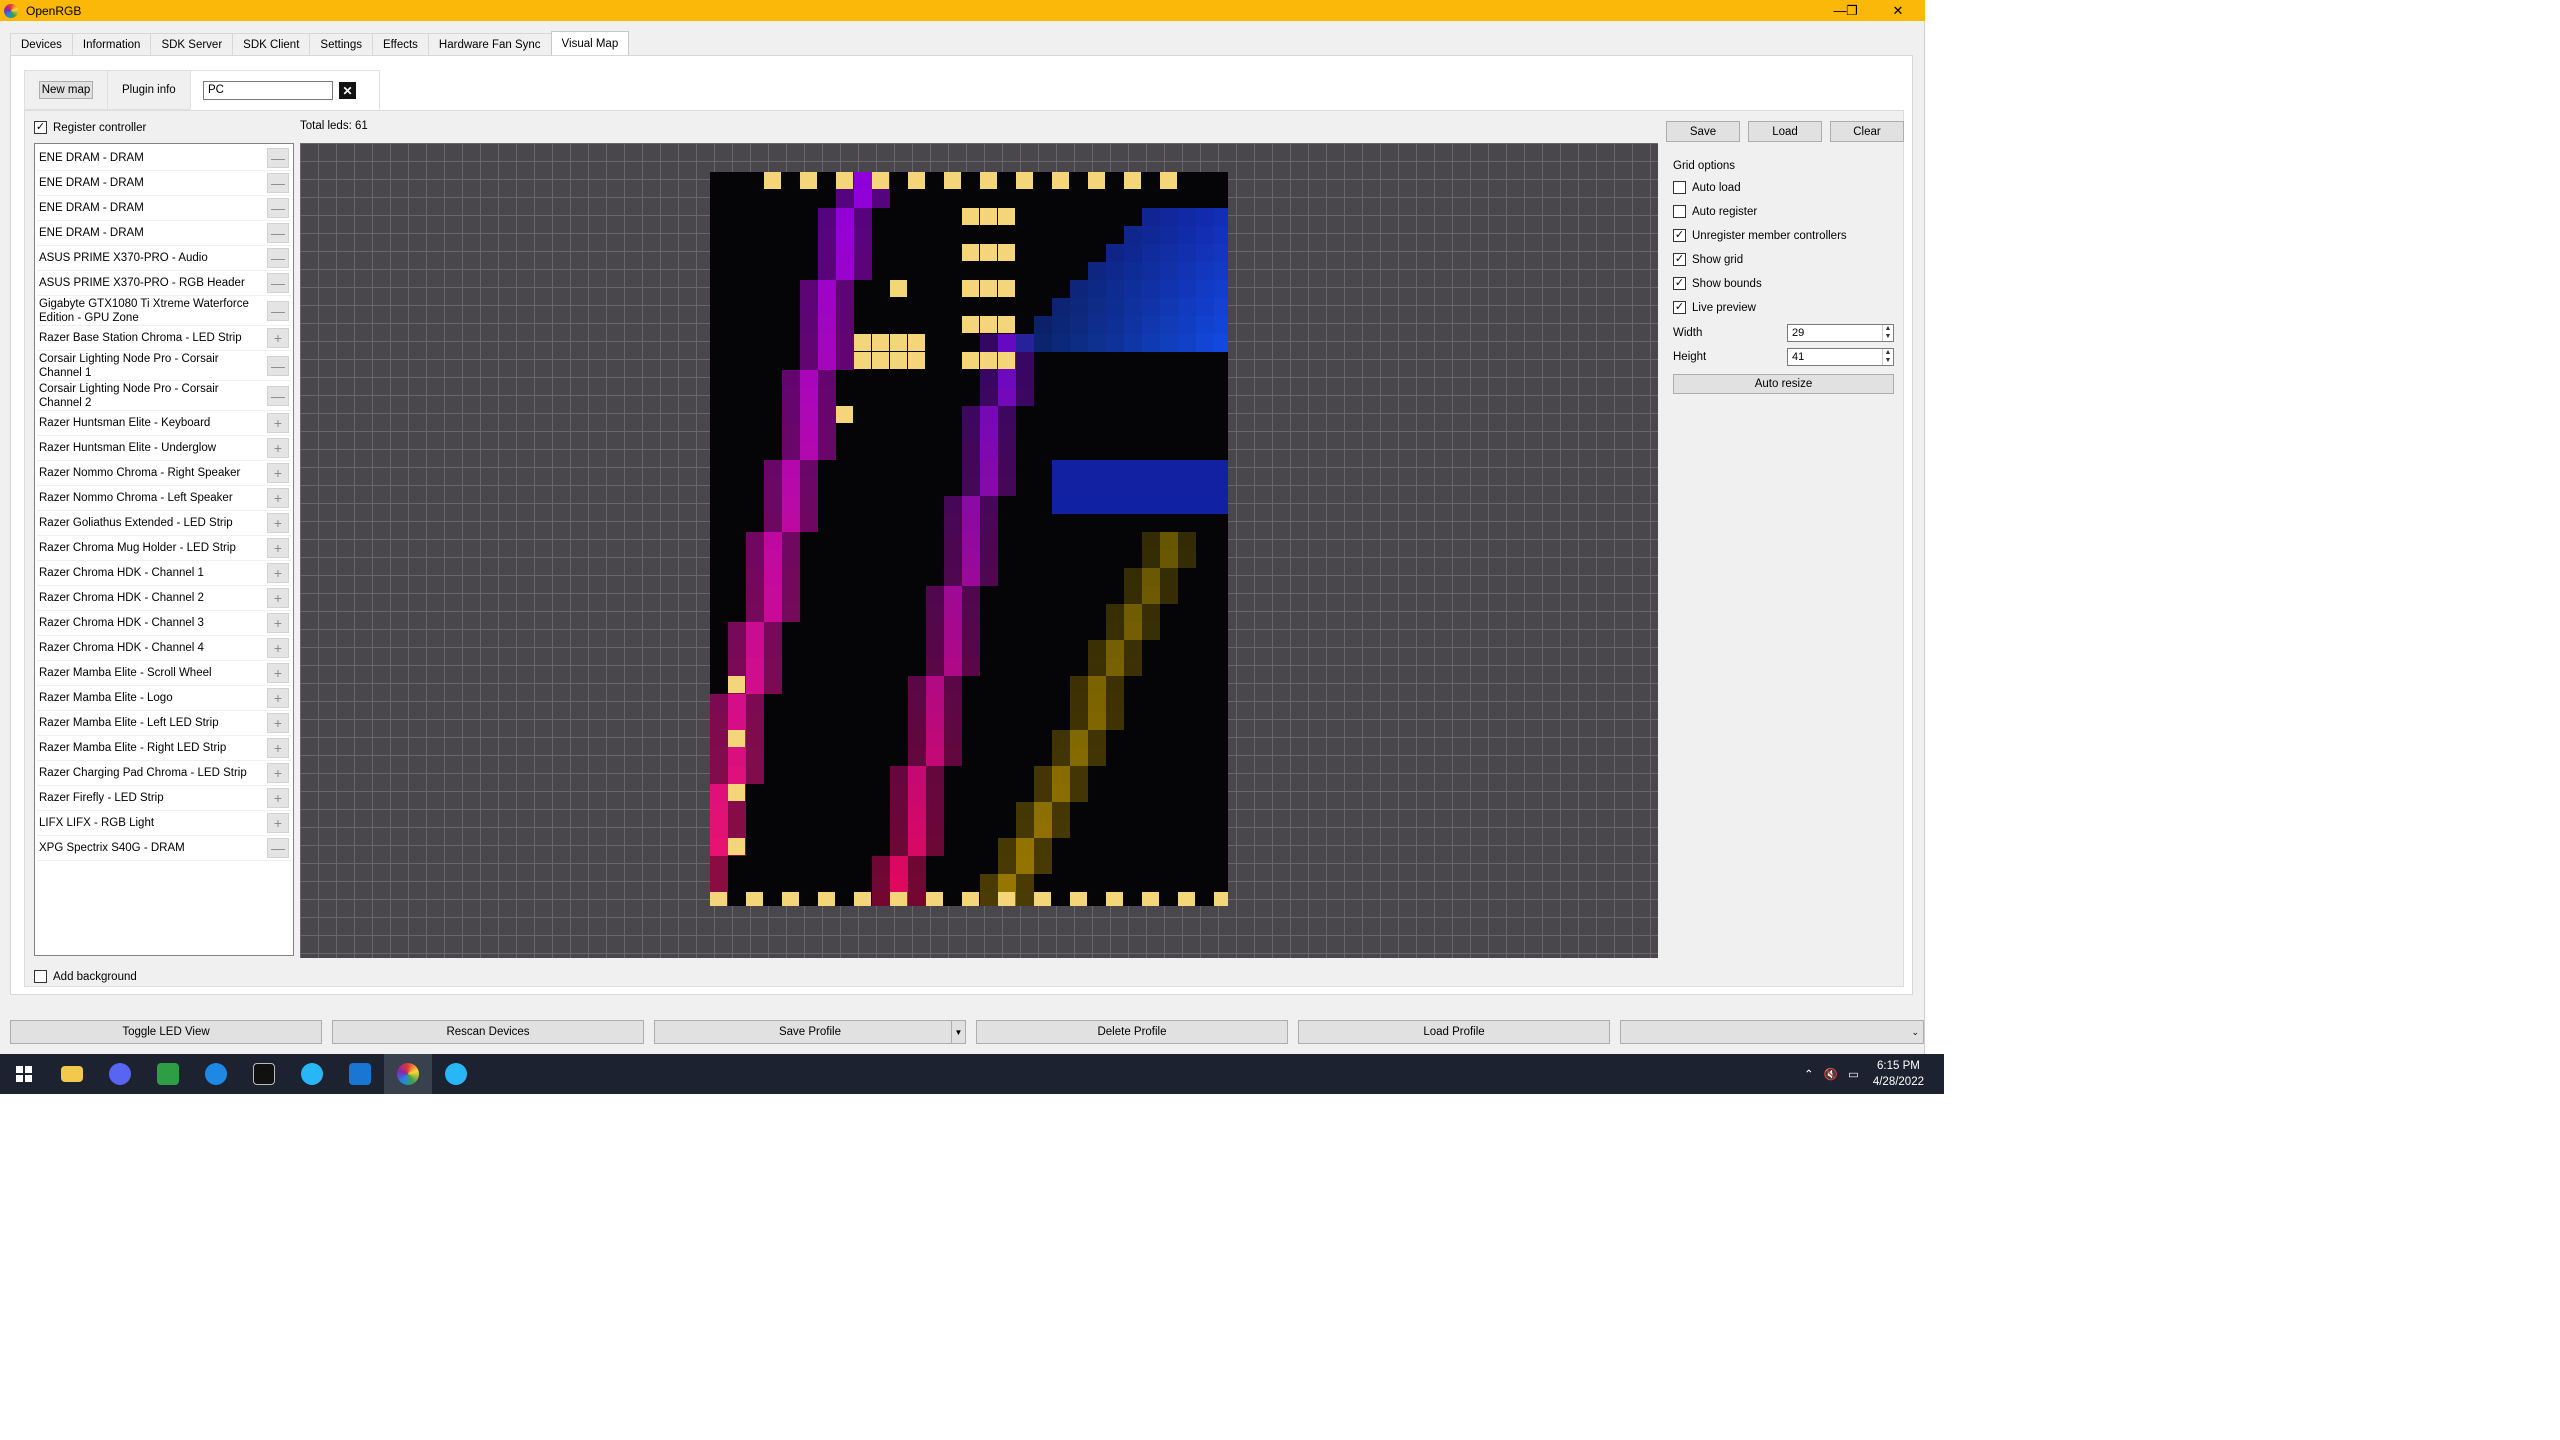  I want to click on add-background-checkbox: Add background, so click(85, 976).